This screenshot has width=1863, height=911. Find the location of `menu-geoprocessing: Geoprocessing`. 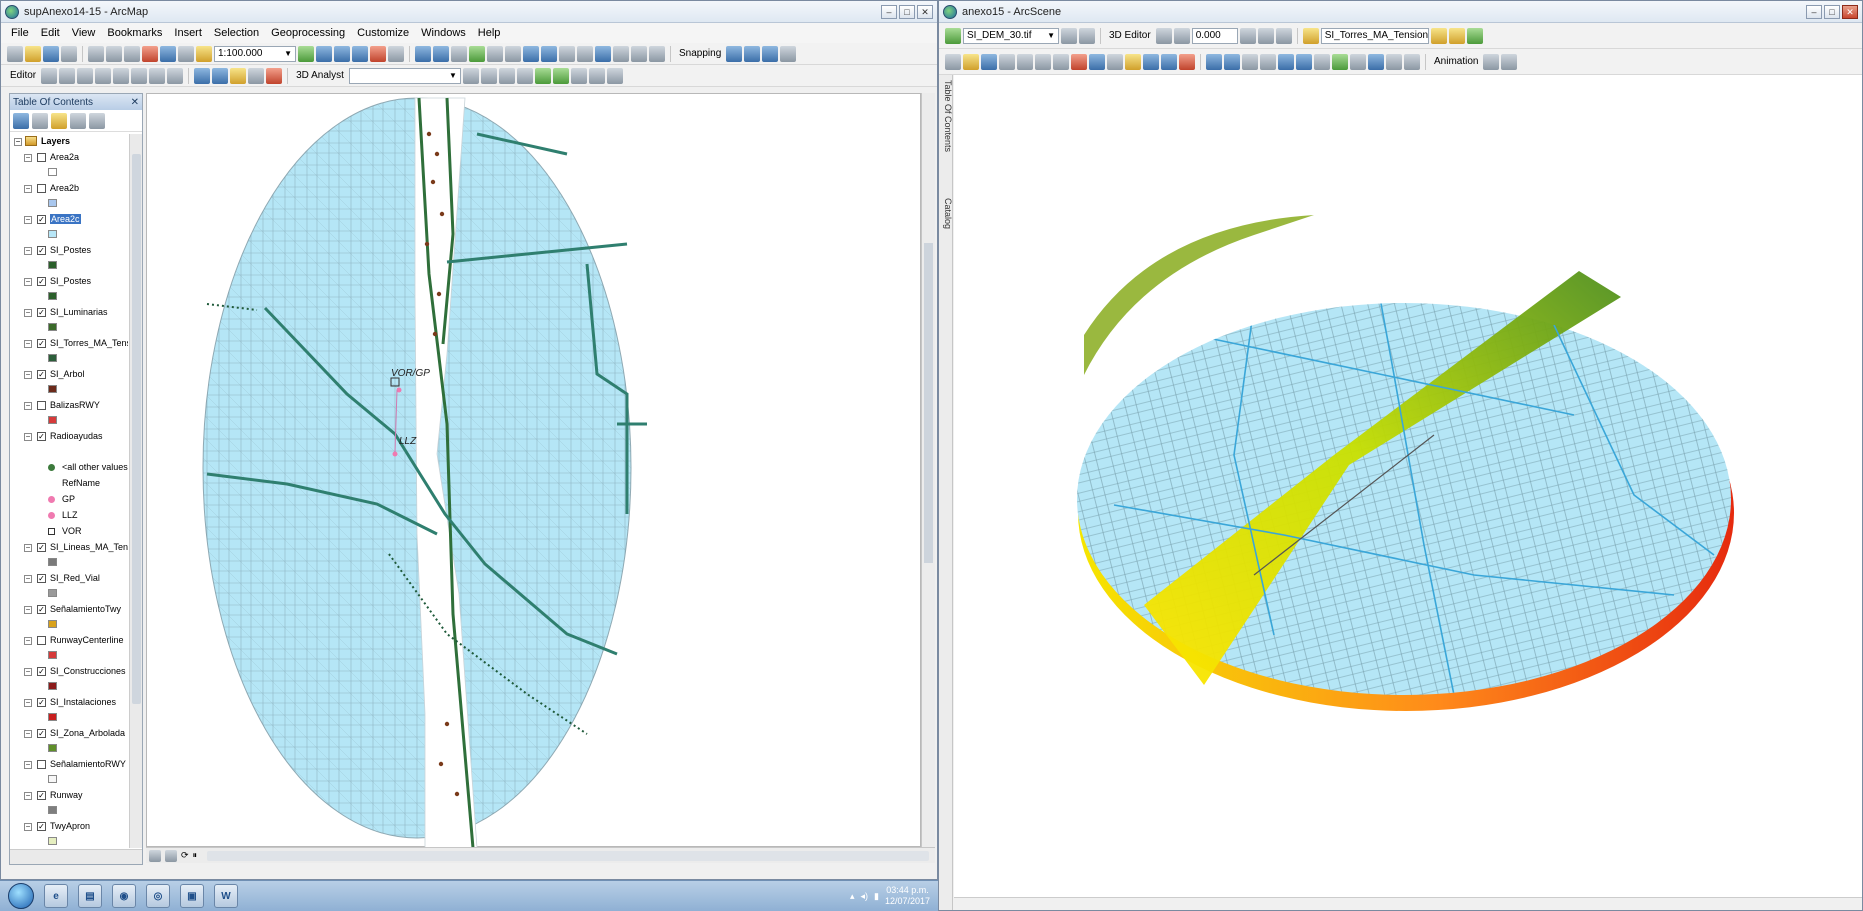

menu-geoprocessing: Geoprocessing is located at coordinates (308, 33).